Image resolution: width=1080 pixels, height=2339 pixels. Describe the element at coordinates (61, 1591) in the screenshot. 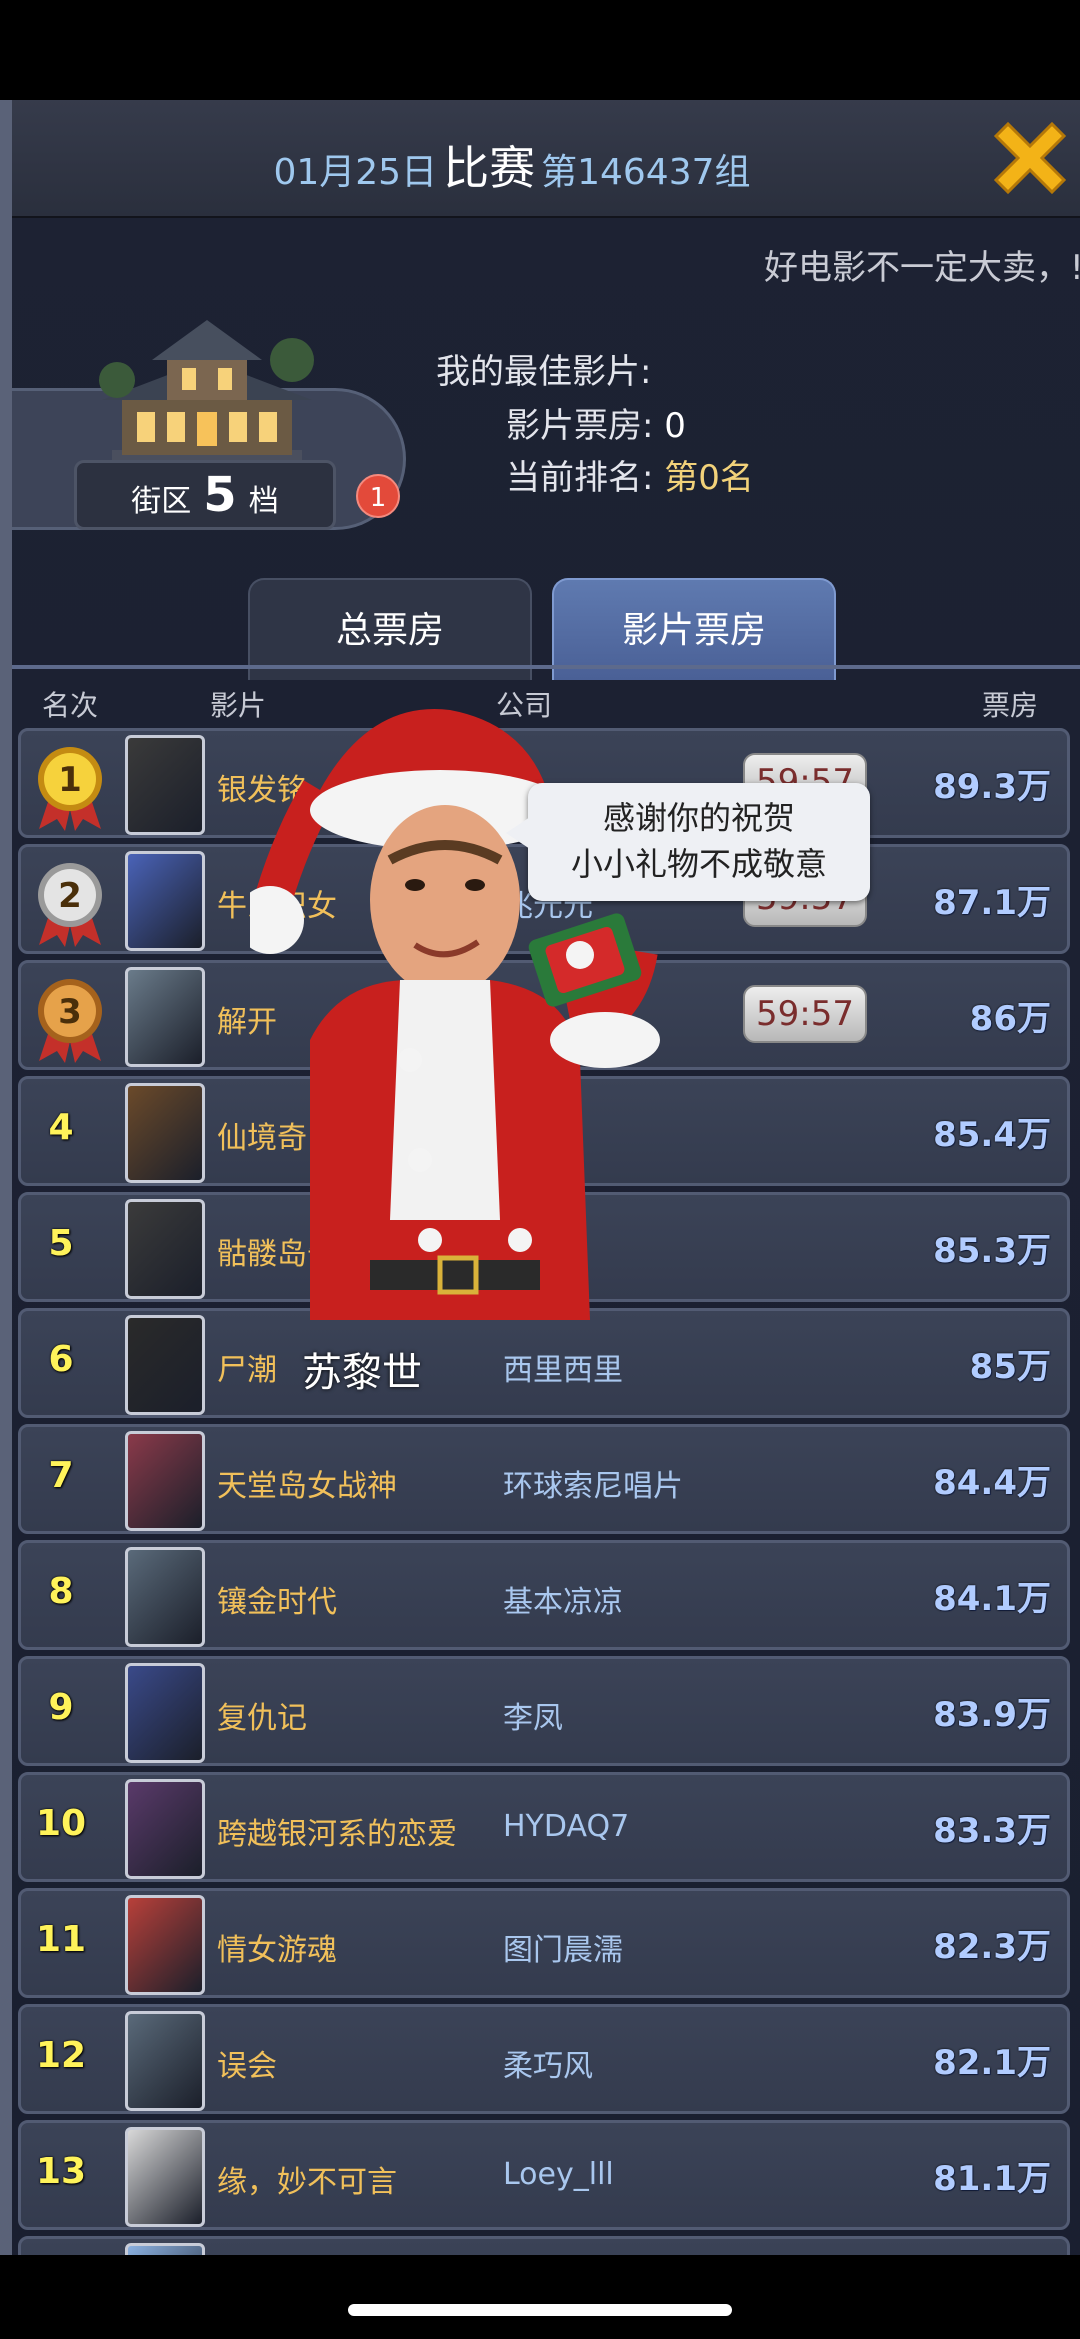

I see `rank-number: 8` at that location.